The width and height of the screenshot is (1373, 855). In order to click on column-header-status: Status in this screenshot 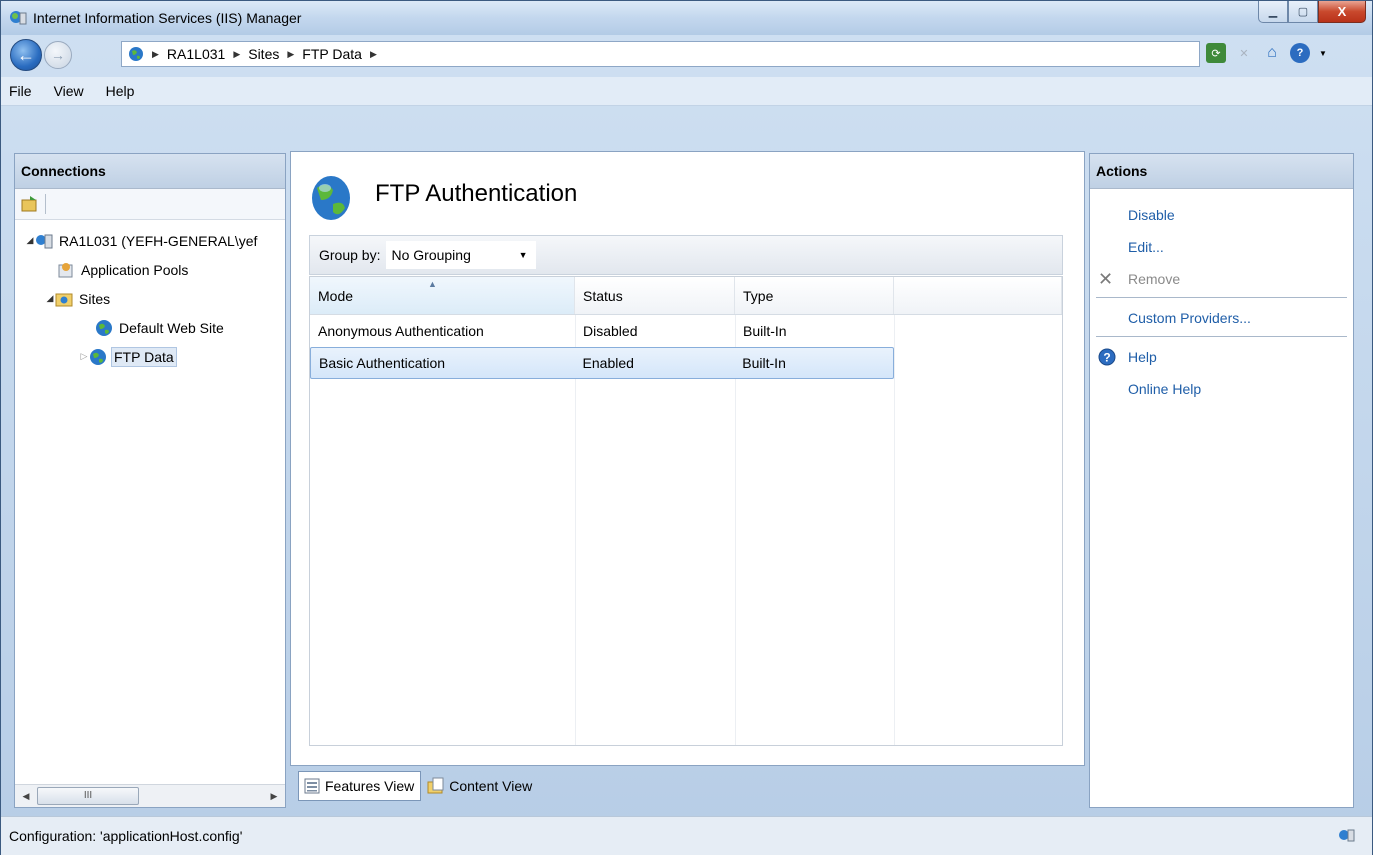, I will do `click(655, 295)`.